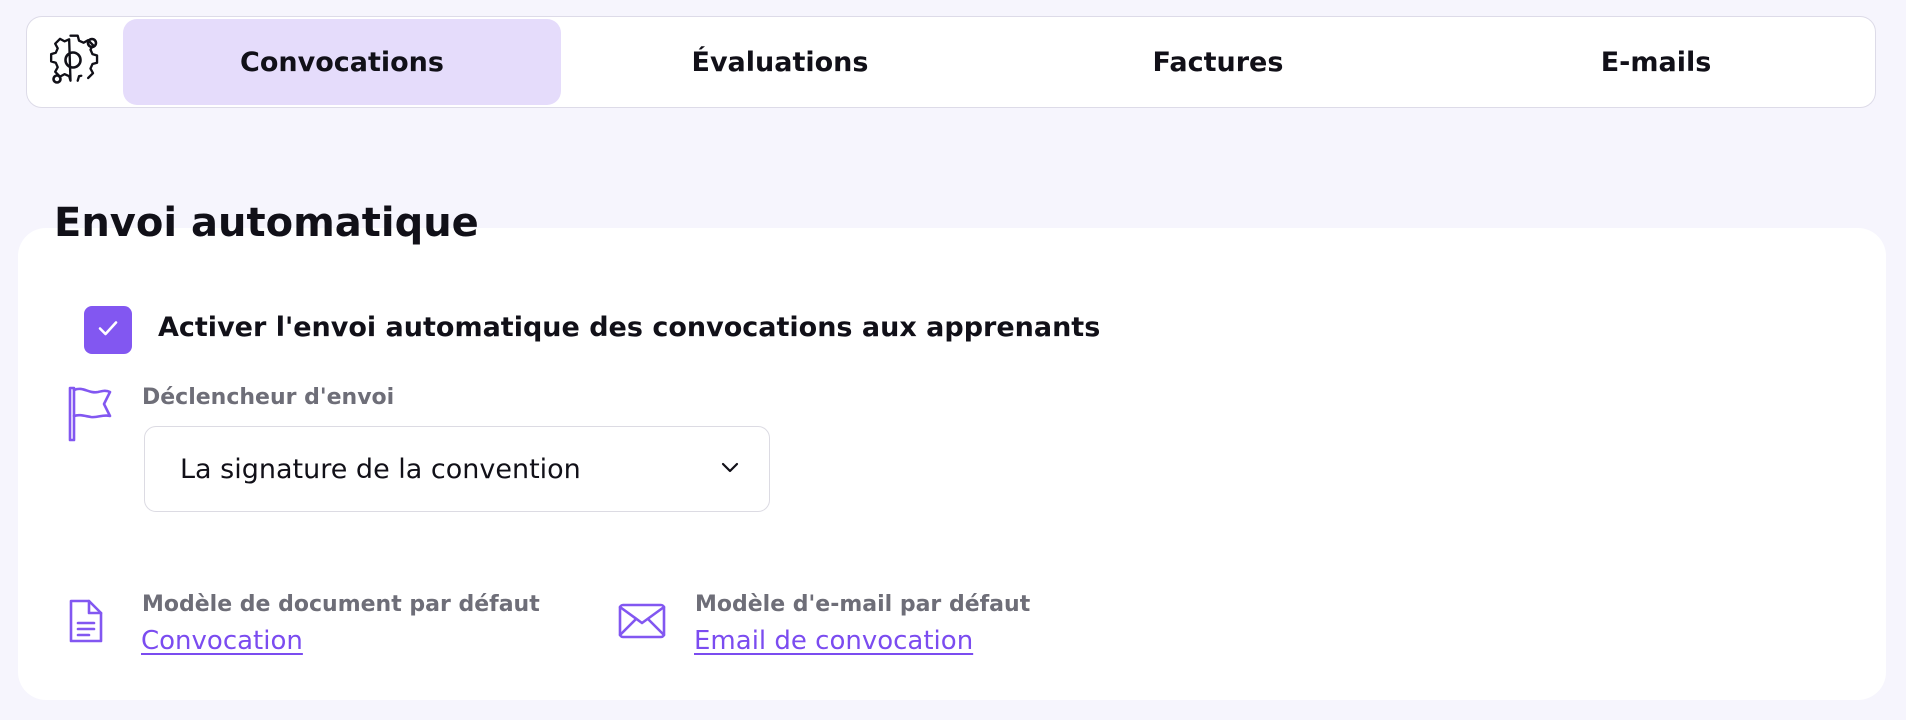 The image size is (1906, 720). I want to click on flag-icon, so click(90, 413).